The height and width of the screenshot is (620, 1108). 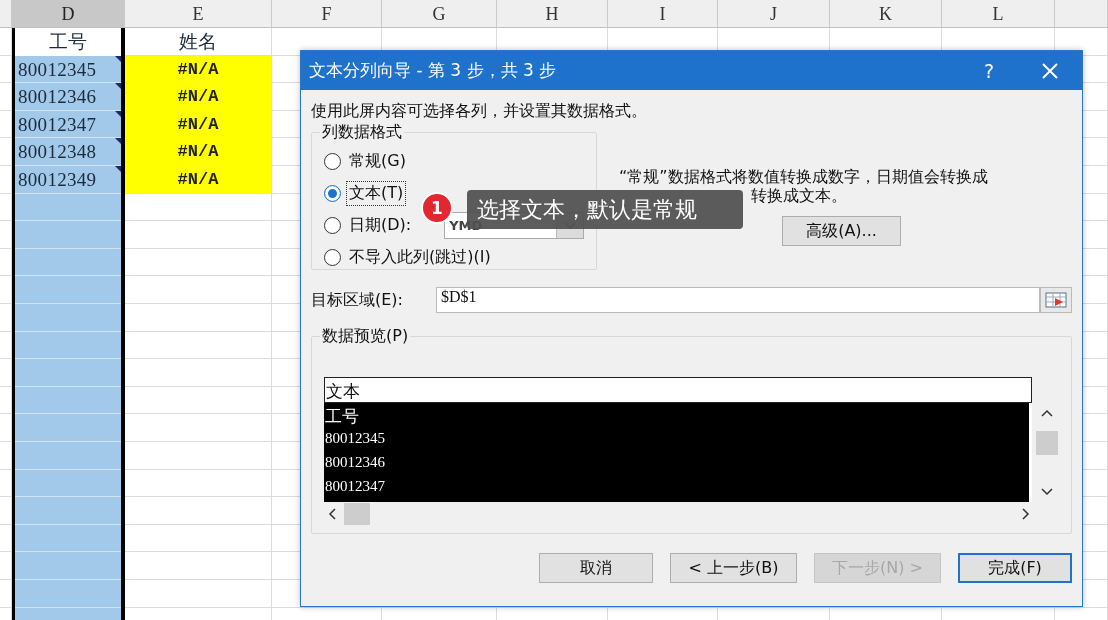 What do you see at coordinates (678, 452) in the screenshot?
I see `preview-selected-column: 工号 80012345 80012346 80012347` at bounding box center [678, 452].